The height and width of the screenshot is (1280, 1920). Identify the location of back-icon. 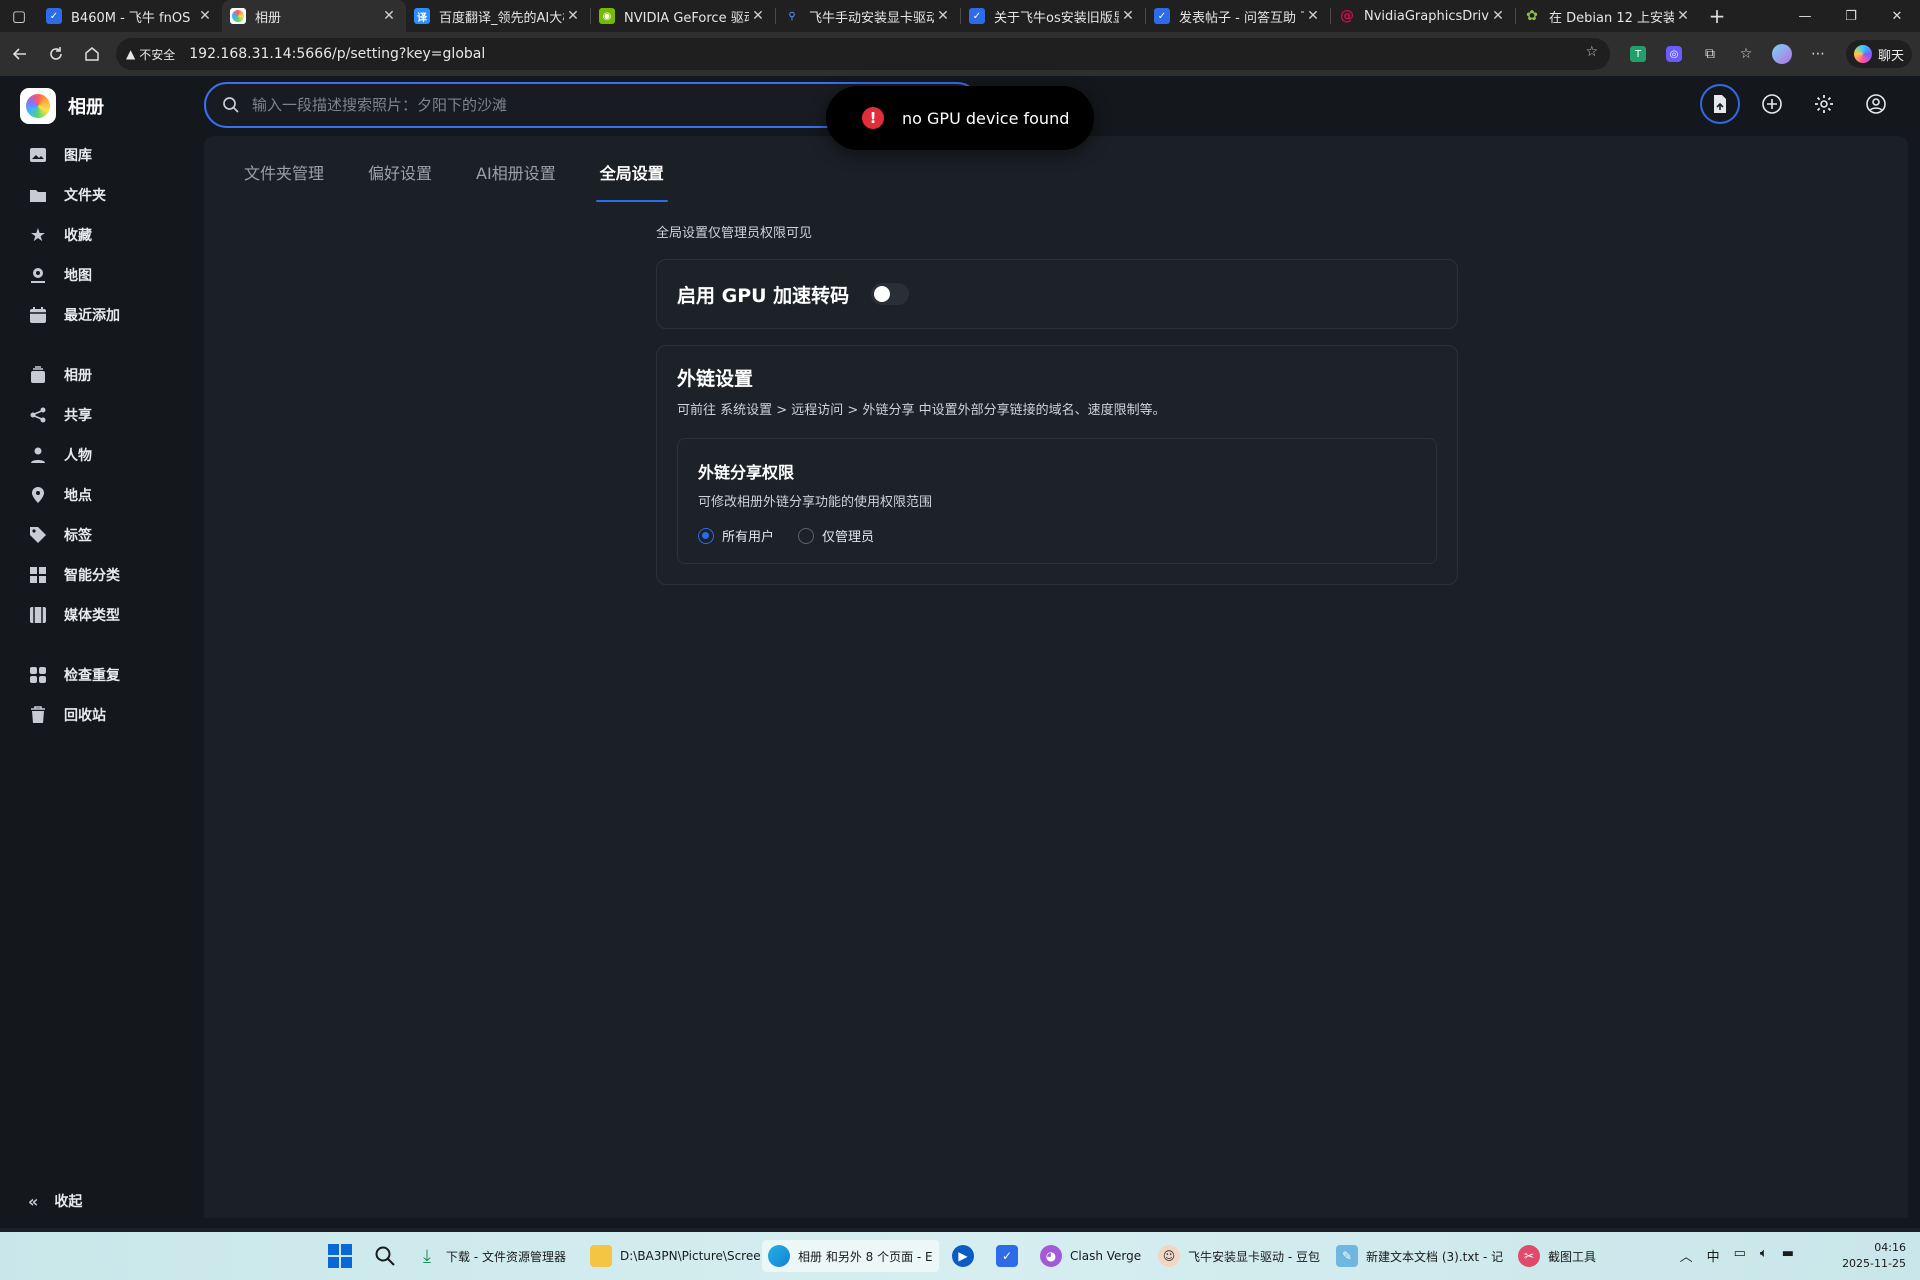
(20, 54).